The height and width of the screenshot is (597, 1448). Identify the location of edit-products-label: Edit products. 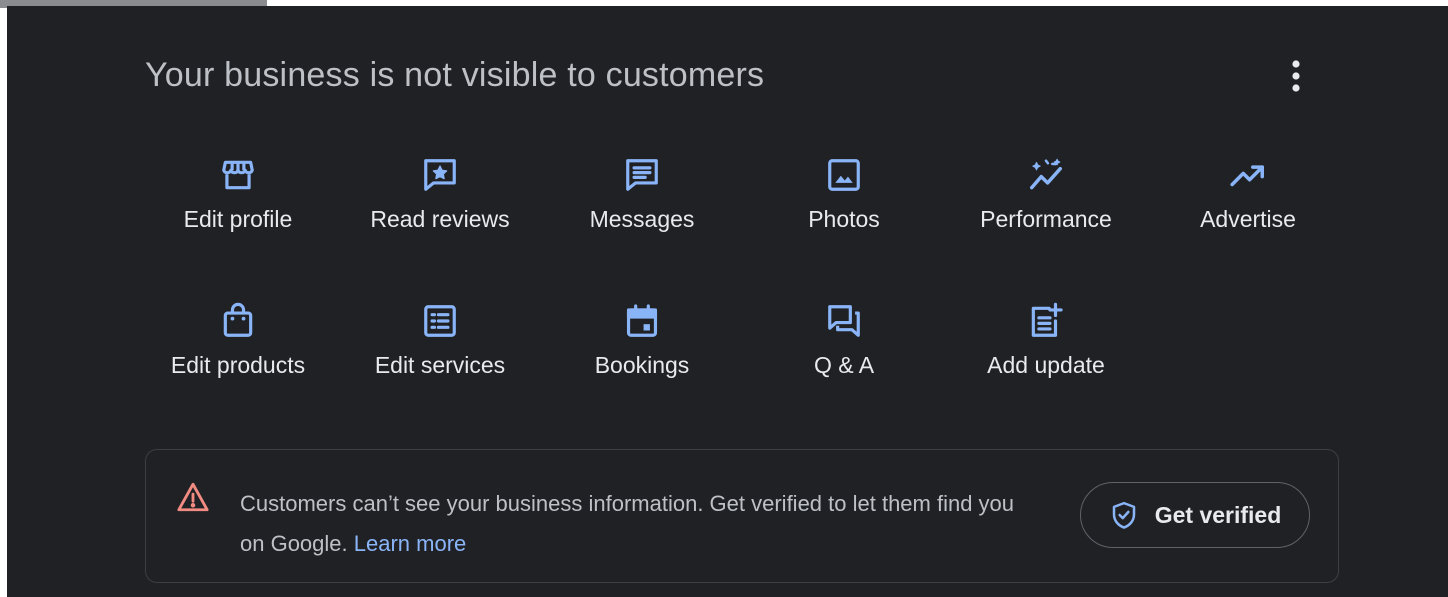
(238, 365).